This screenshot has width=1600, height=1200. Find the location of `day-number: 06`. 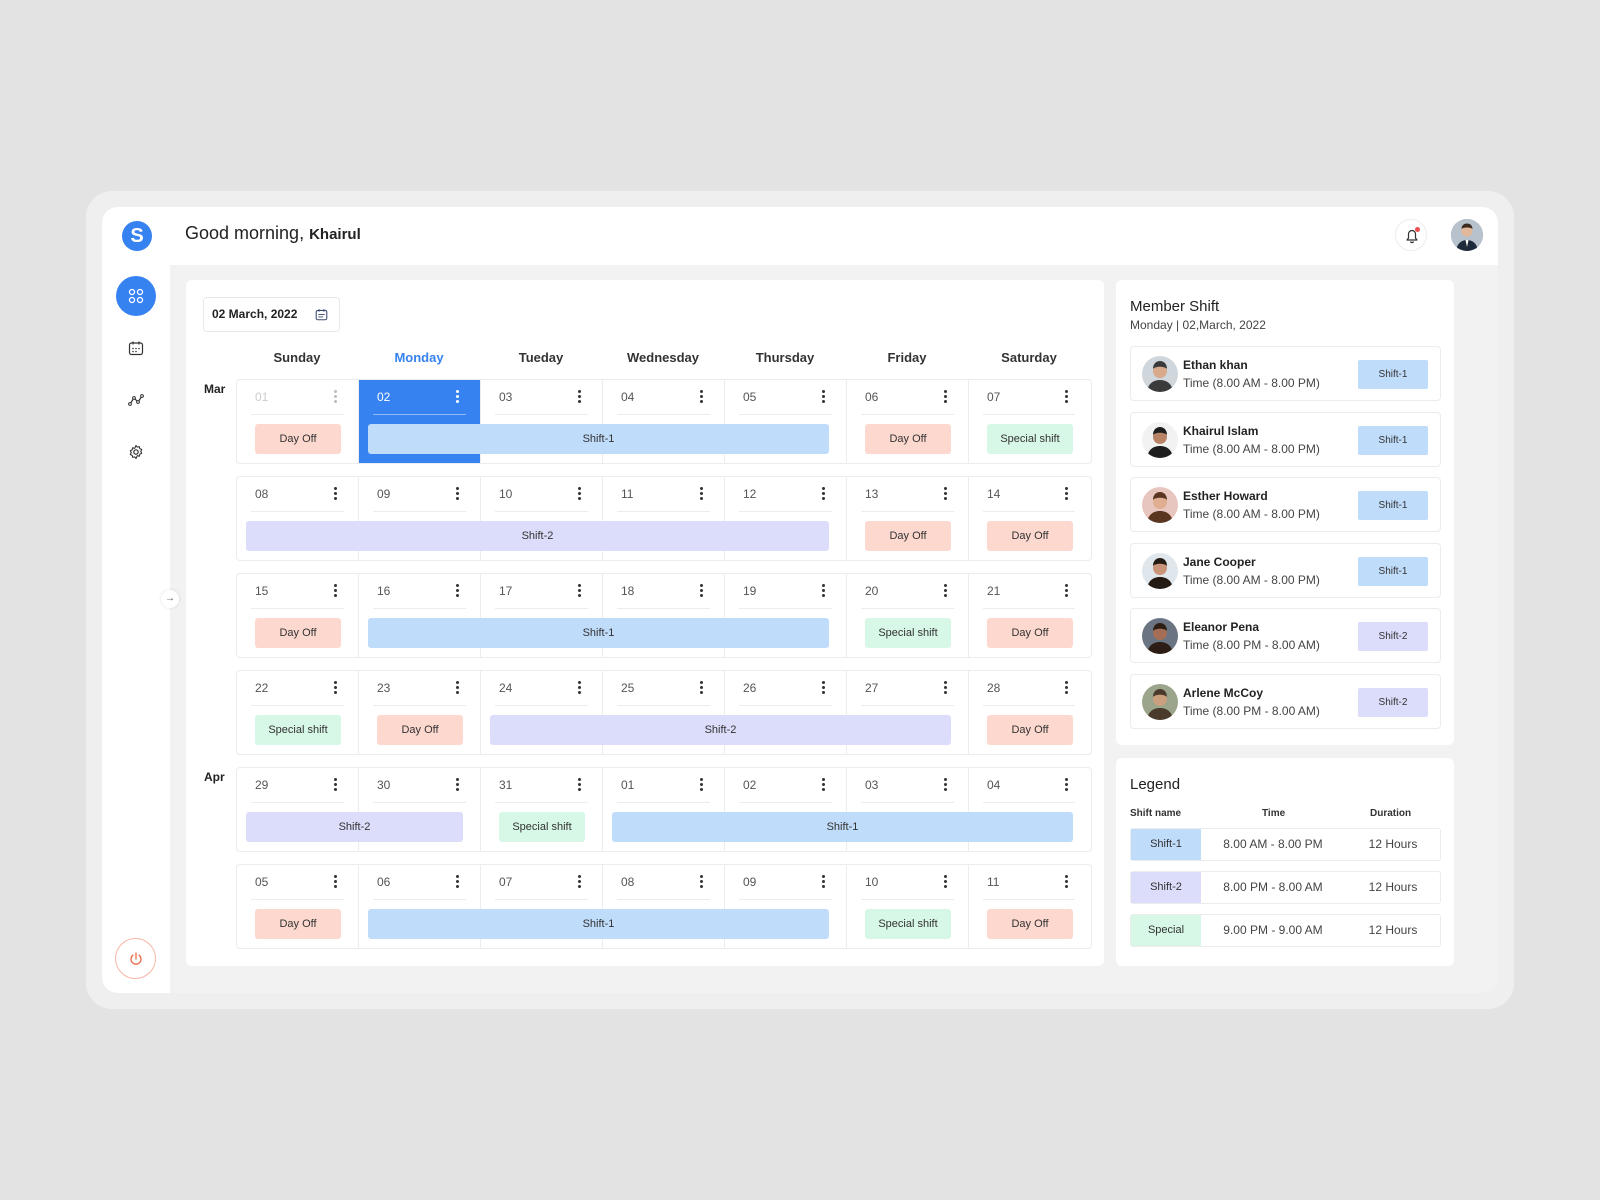

day-number: 06 is located at coordinates (872, 397).